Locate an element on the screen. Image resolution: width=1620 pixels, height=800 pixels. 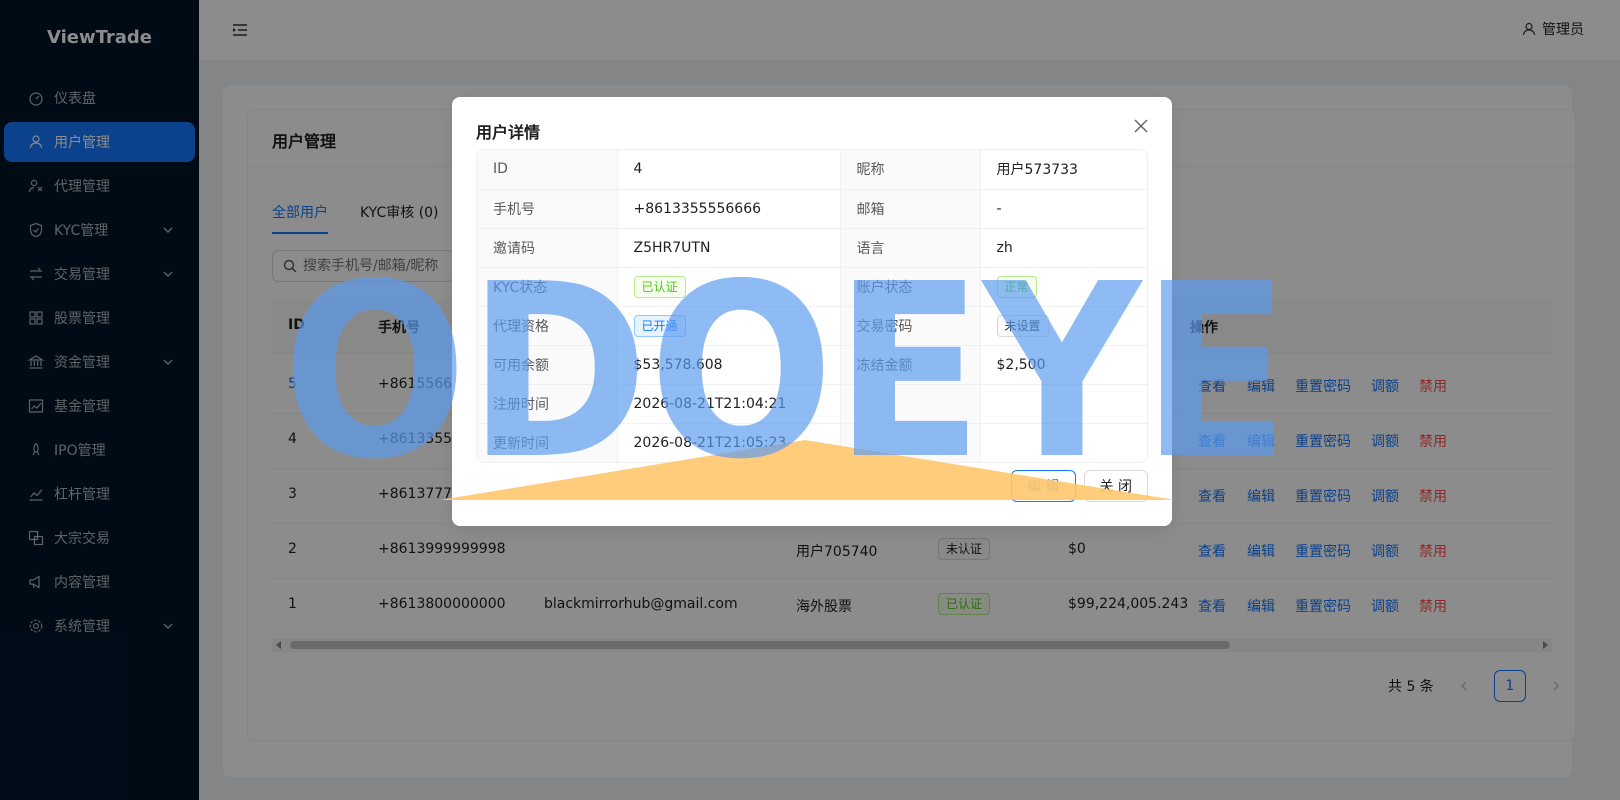
status-badge: 正常 is located at coordinates (1016, 286).